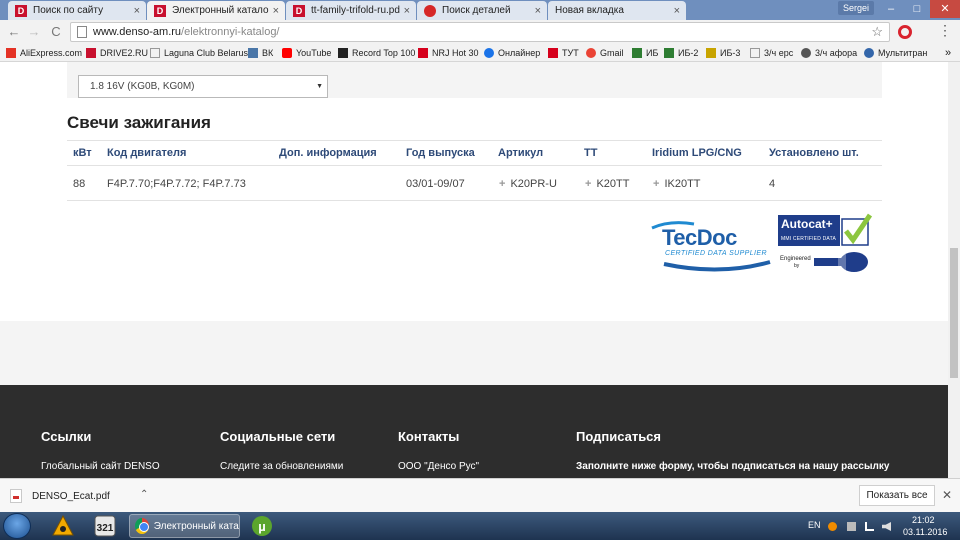 Image resolution: width=960 pixels, height=540 pixels. What do you see at coordinates (528, 184) in the screenshot?
I see `article-link: + K20PR-U` at bounding box center [528, 184].